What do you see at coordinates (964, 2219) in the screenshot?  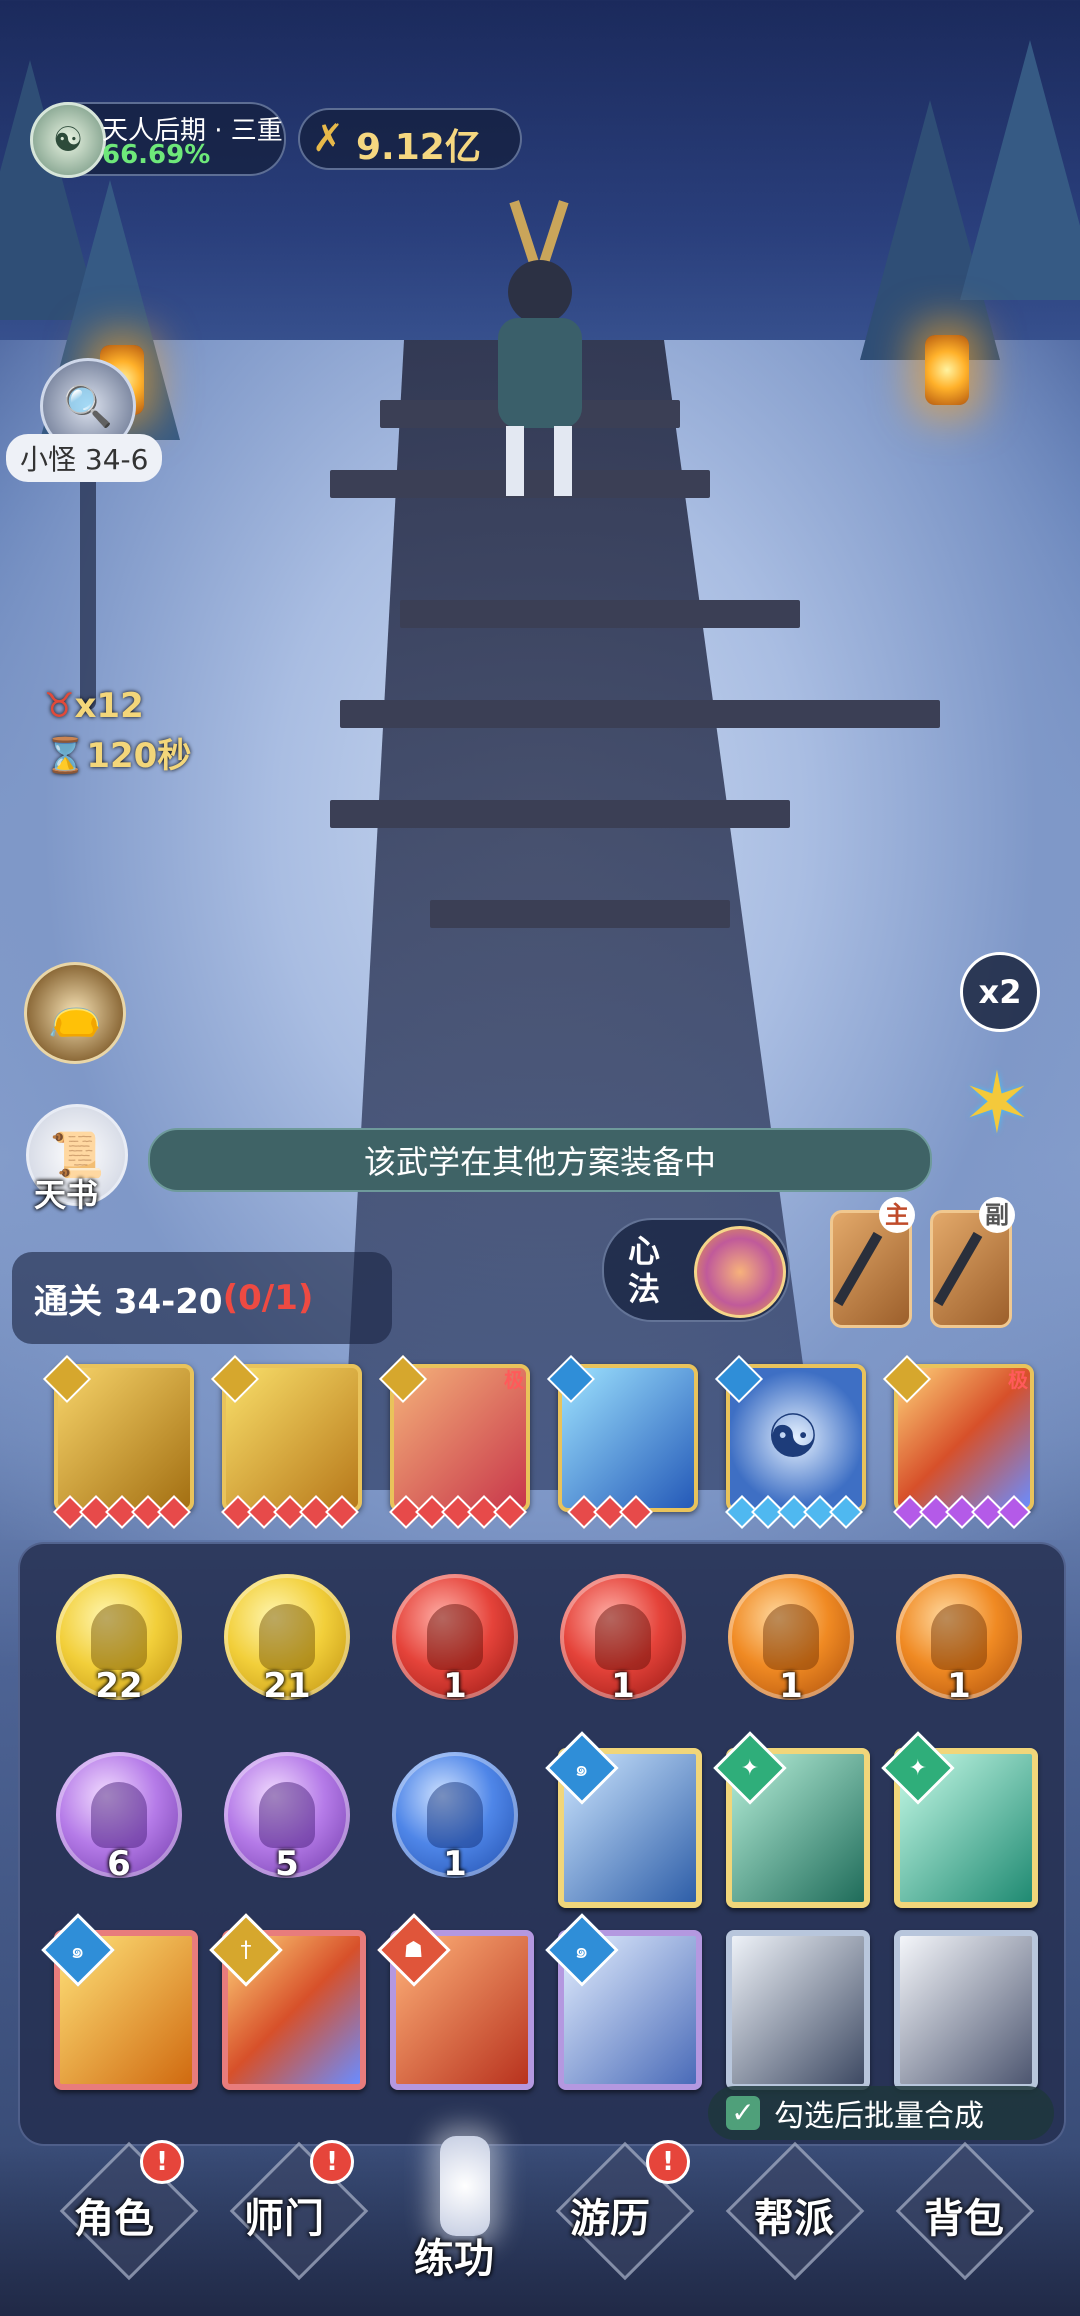 I see `nav-backpack-label: 背包` at bounding box center [964, 2219].